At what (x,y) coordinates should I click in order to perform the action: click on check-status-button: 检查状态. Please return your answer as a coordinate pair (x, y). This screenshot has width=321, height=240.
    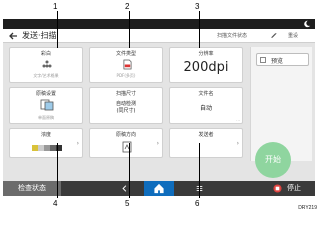
    Looking at the image, I should click on (32, 188).